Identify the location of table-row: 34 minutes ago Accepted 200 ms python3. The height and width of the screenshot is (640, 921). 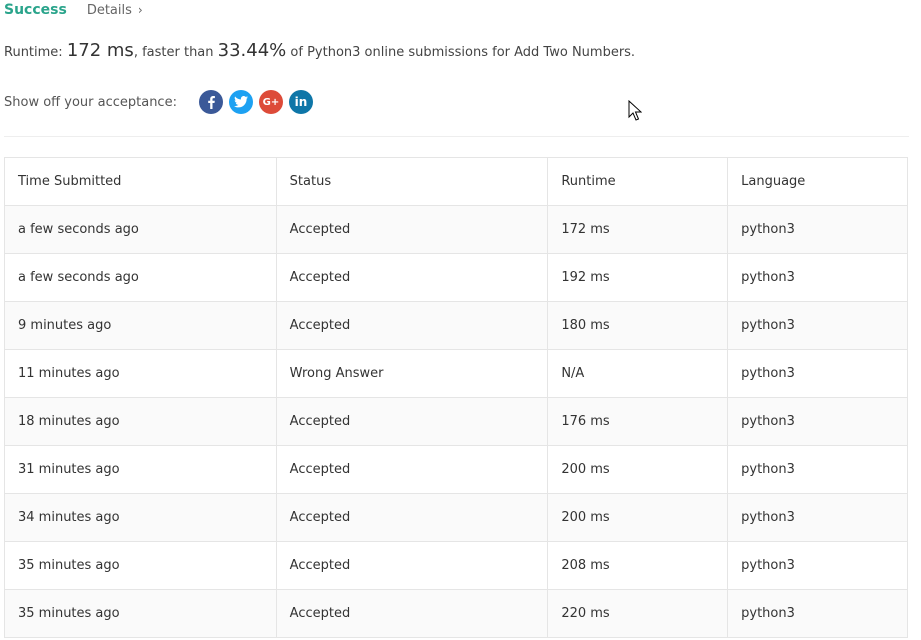
(456, 517).